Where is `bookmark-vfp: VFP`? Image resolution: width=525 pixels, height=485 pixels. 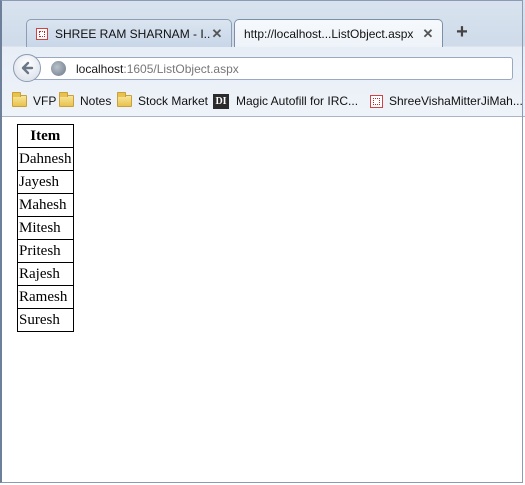
bookmark-vfp: VFP is located at coordinates (34, 101).